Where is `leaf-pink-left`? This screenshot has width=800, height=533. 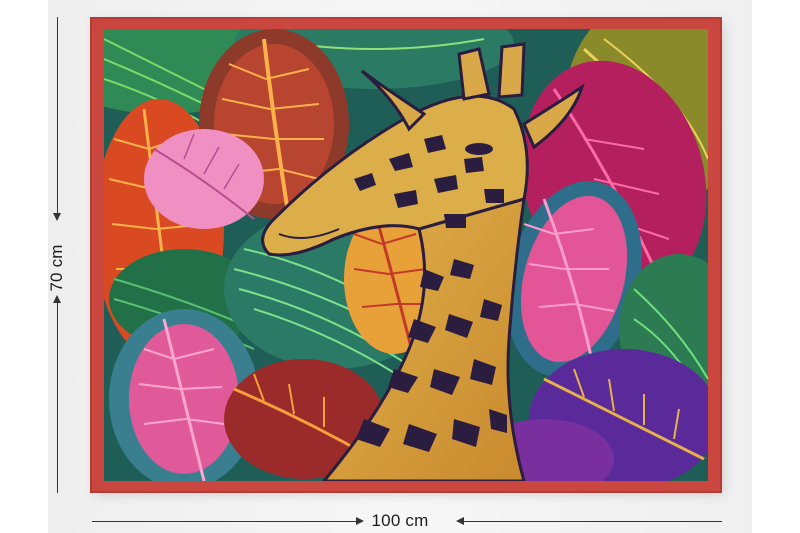
leaf-pink-left is located at coordinates (204, 179).